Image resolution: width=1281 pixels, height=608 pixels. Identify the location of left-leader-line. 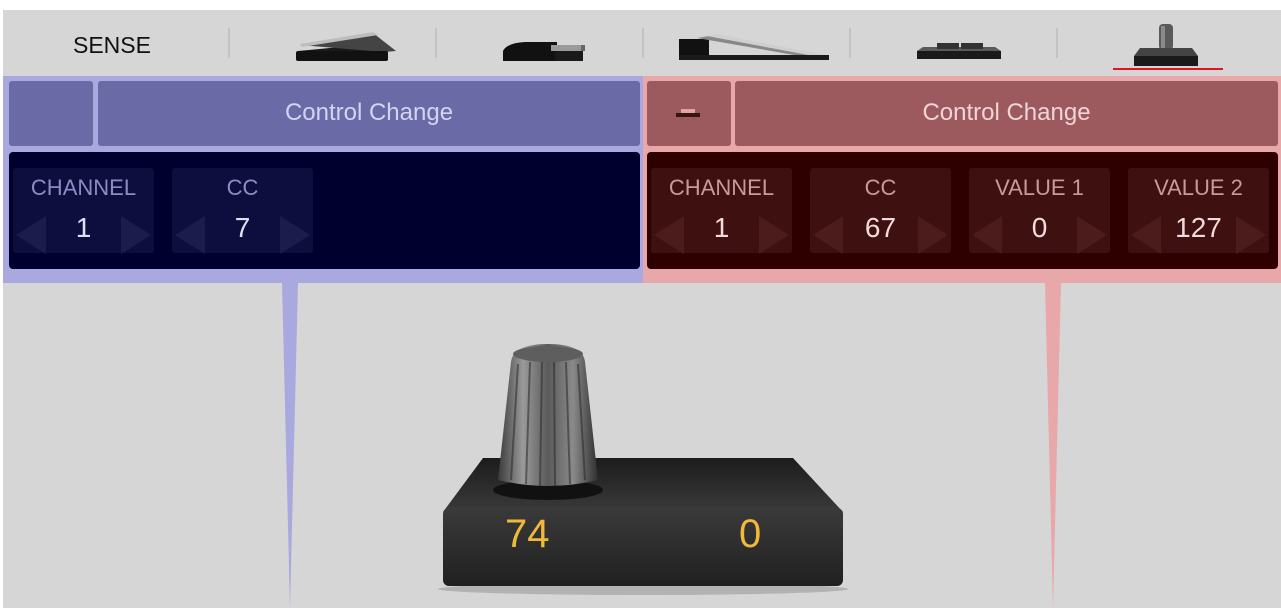
(290, 445).